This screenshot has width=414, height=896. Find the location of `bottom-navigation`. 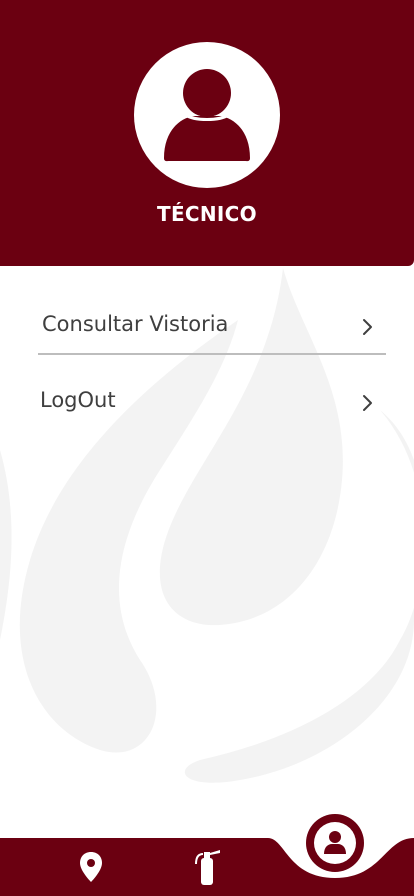

bottom-navigation is located at coordinates (207, 848).